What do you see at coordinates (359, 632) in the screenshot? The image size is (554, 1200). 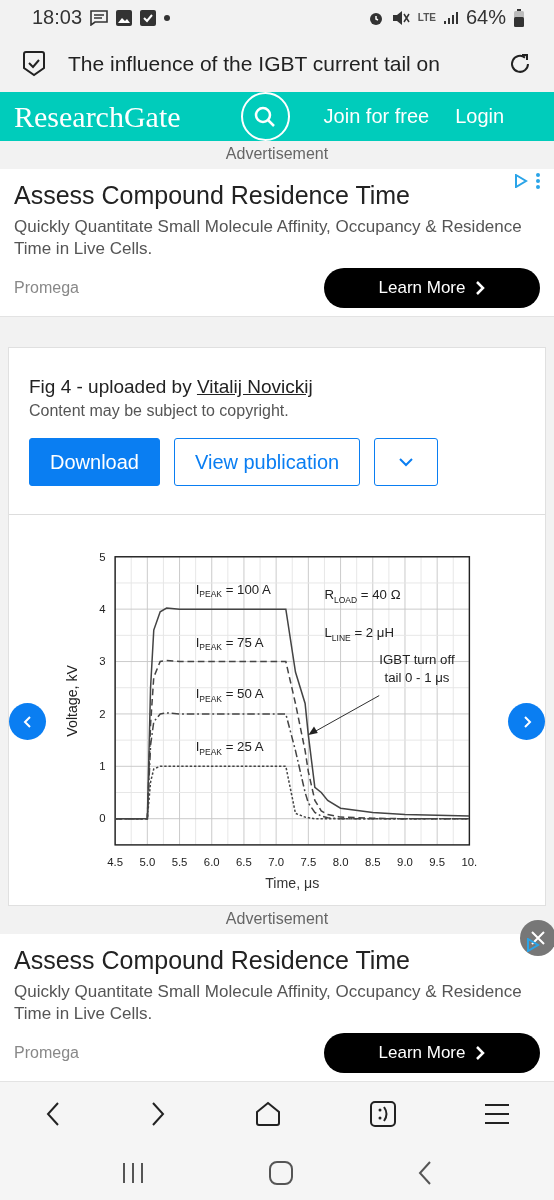 I see `annotation-text: L$_{LINE}$ = 2 μH` at bounding box center [359, 632].